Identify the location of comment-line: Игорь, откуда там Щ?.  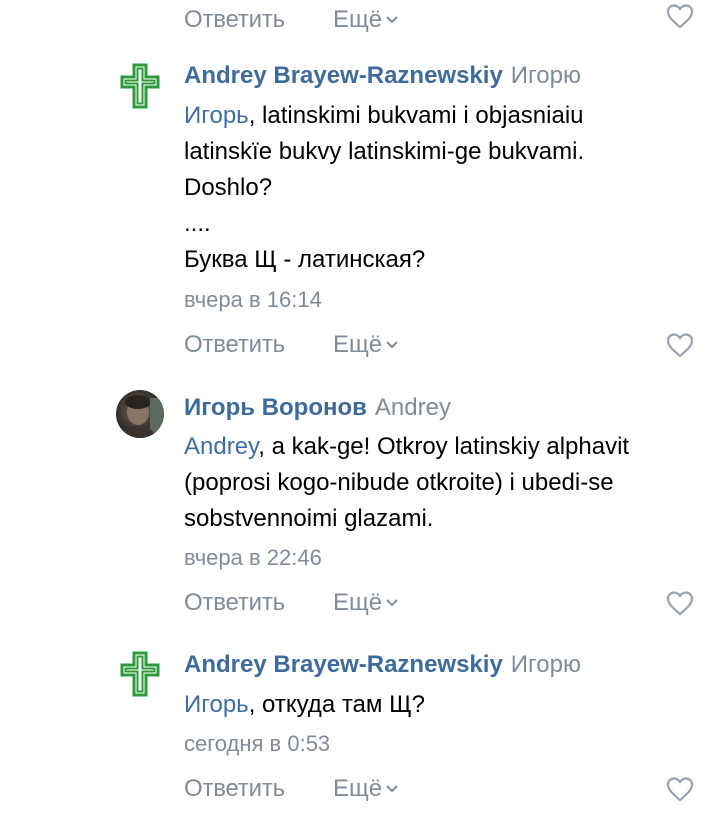
(449, 705).